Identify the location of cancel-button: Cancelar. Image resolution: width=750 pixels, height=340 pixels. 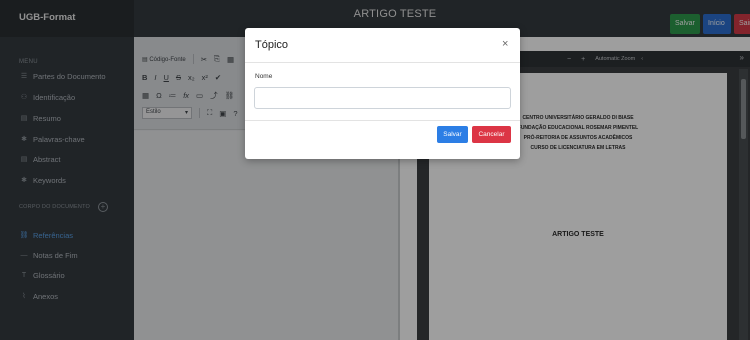
(491, 134).